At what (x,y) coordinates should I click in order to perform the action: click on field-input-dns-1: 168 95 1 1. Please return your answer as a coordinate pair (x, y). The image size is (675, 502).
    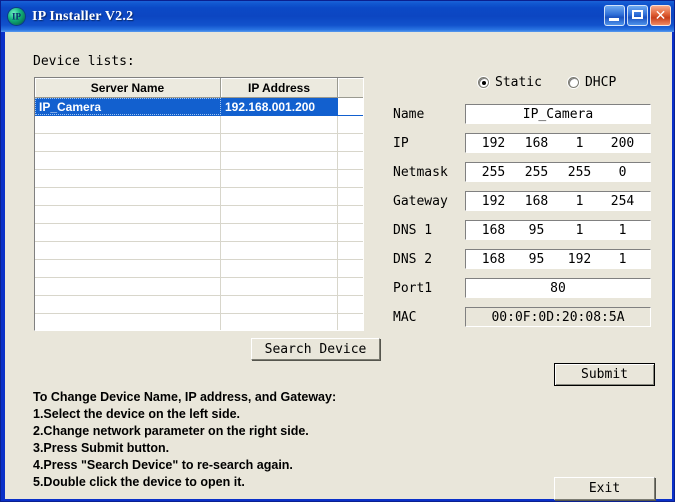
    Looking at the image, I should click on (558, 230).